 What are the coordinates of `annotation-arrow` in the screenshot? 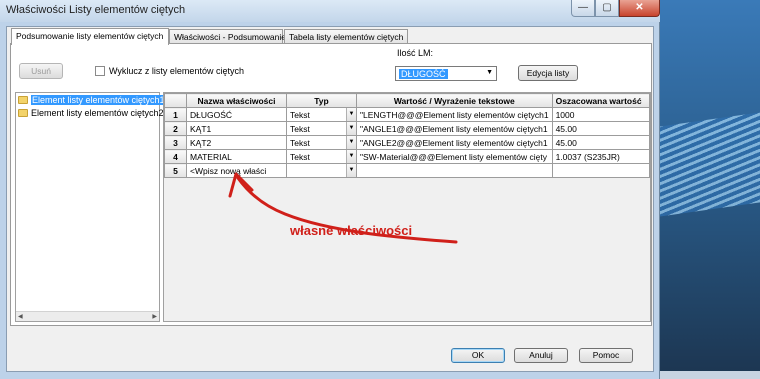 It's located at (343, 208).